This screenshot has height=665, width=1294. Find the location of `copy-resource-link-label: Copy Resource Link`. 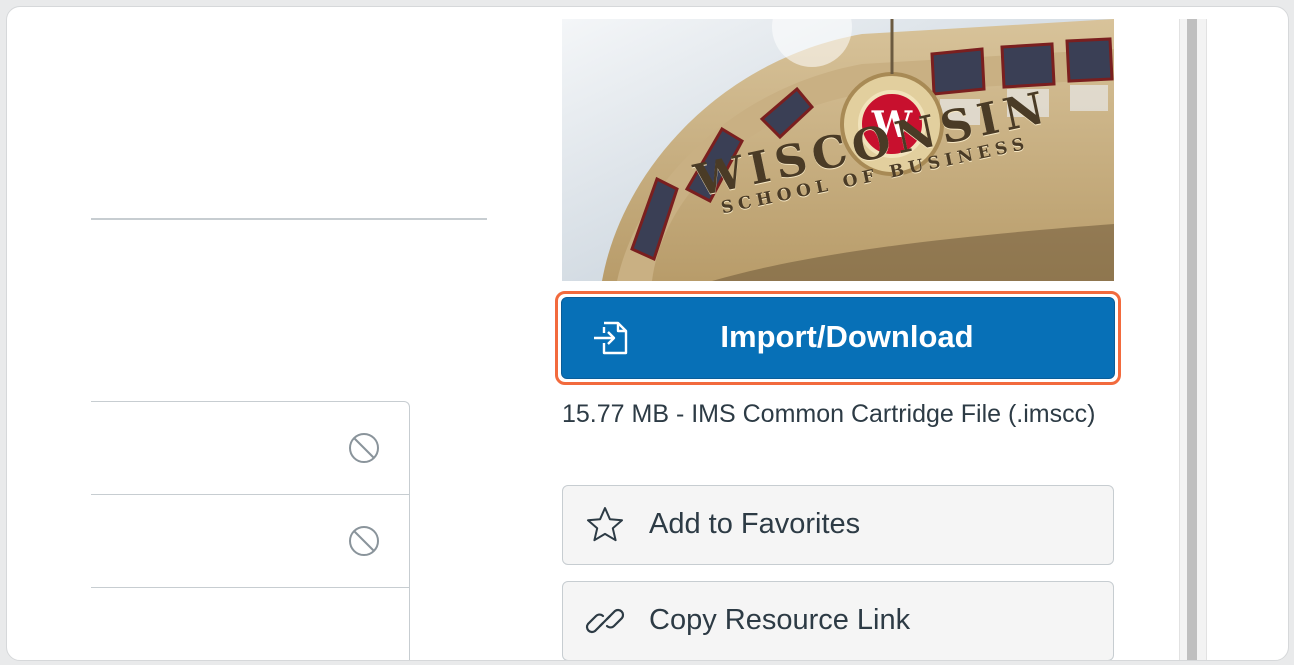

copy-resource-link-label: Copy Resource Link is located at coordinates (780, 620).